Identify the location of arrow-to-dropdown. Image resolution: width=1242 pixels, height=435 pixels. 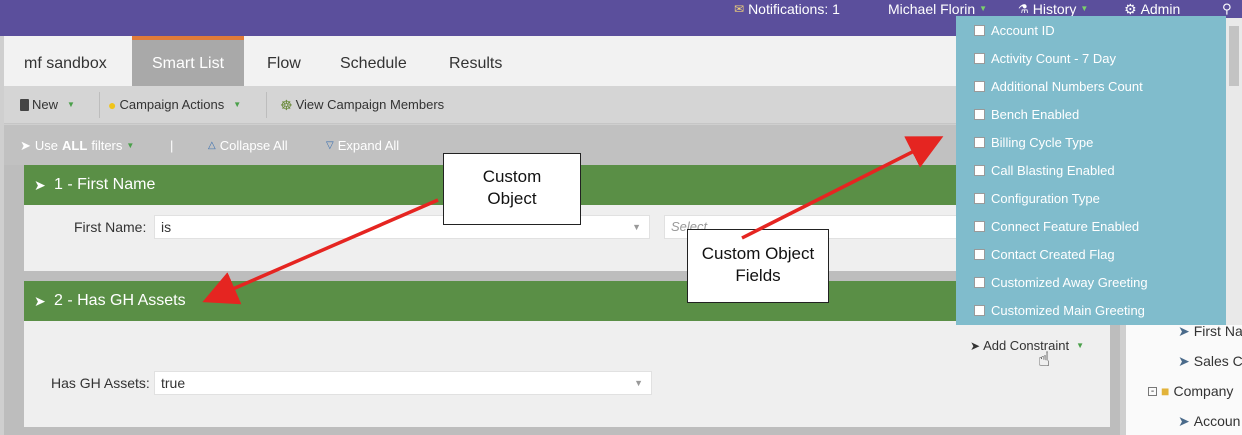
(842, 188).